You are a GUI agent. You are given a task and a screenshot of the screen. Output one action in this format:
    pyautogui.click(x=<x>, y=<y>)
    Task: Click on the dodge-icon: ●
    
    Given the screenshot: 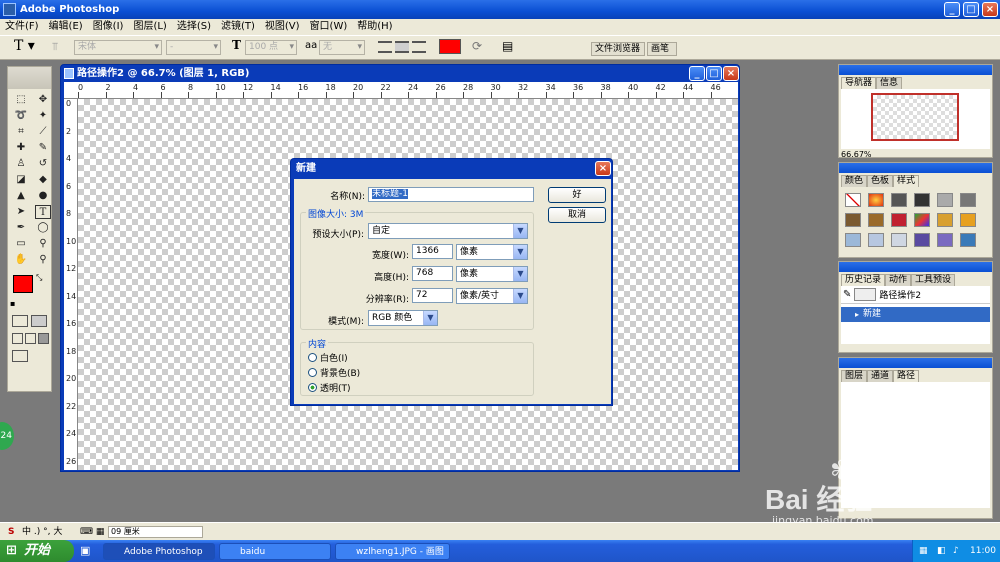 What is the action you would take?
    pyautogui.click(x=43, y=196)
    